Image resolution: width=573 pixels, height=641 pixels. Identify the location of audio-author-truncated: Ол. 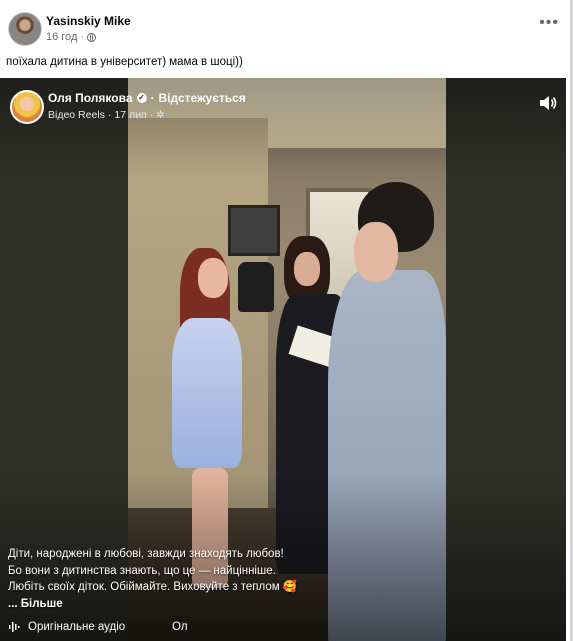
(180, 627).